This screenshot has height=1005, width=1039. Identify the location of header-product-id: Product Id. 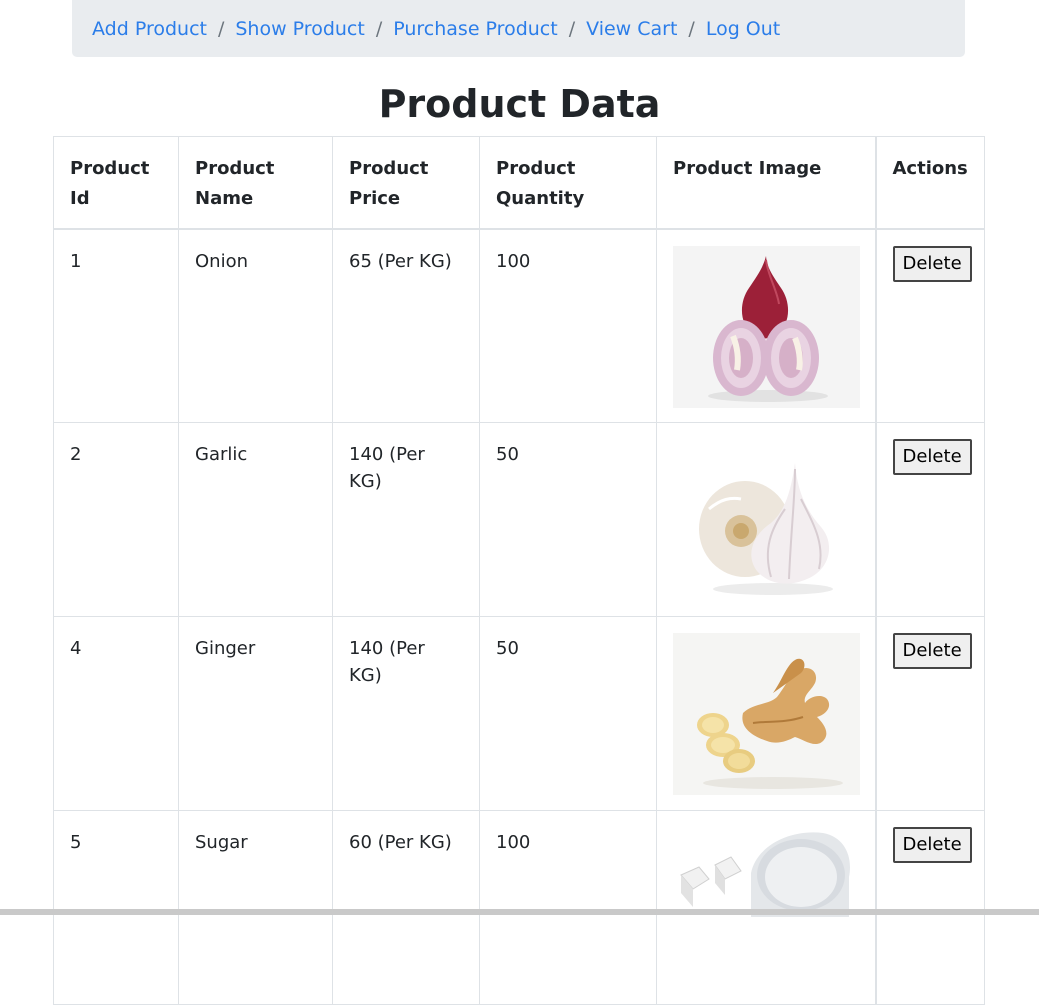
(116, 183).